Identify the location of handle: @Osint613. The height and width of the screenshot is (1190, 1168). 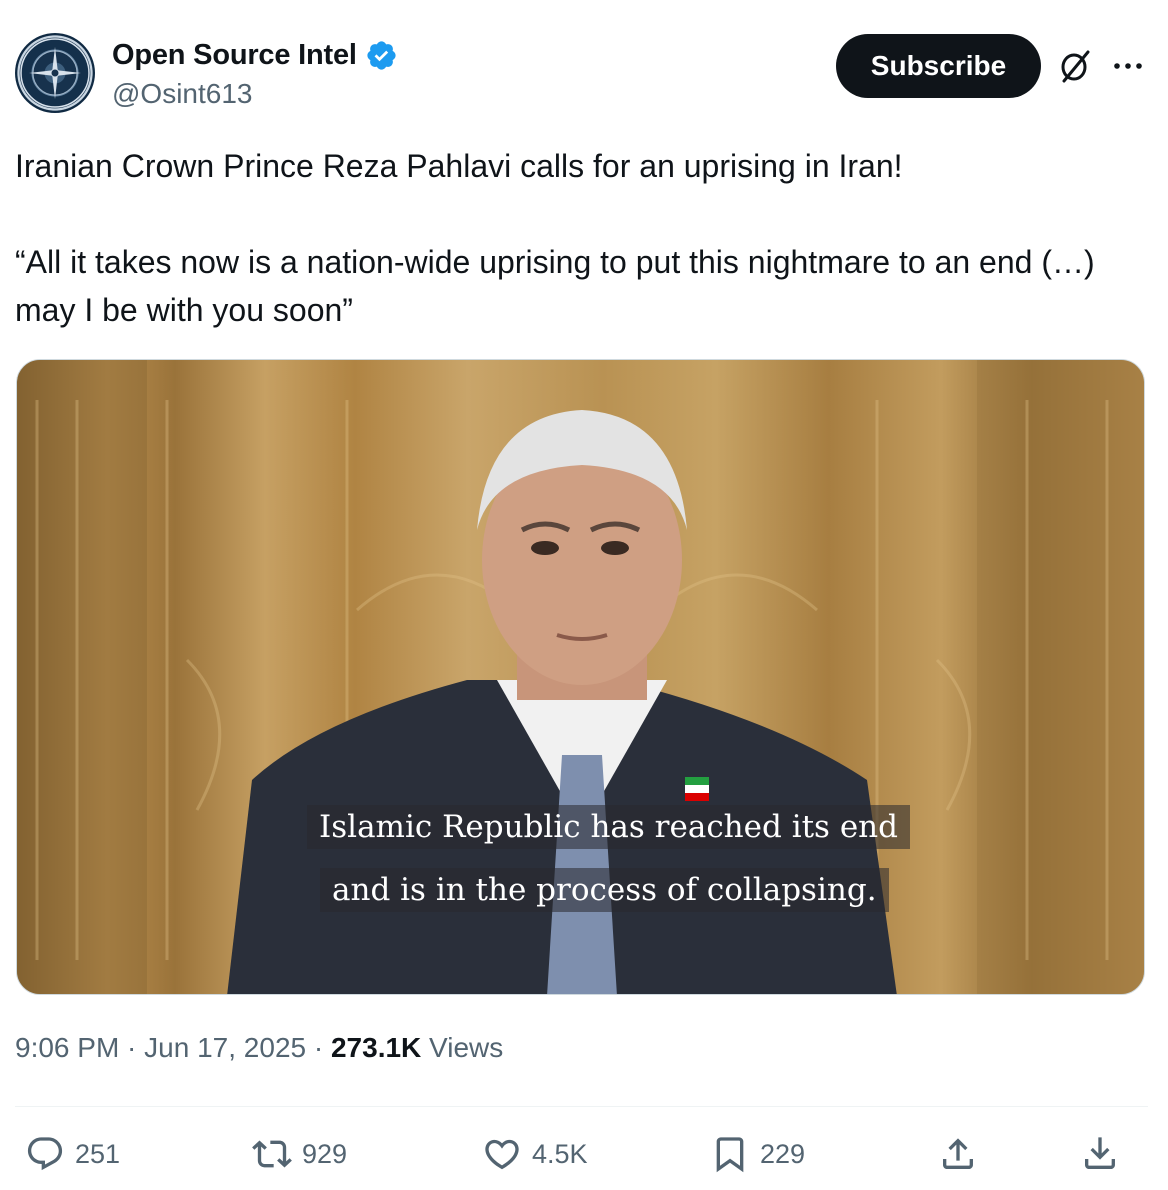
(182, 94).